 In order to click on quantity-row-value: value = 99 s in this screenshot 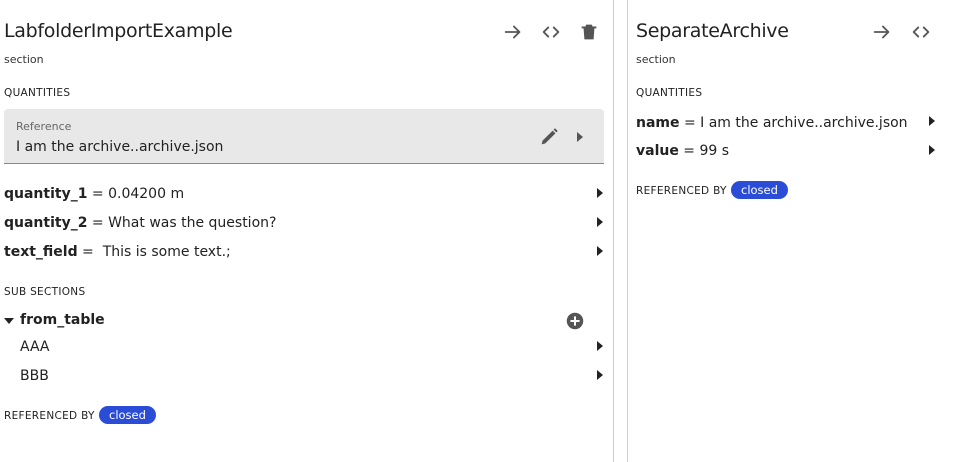, I will do `click(682, 154)`.